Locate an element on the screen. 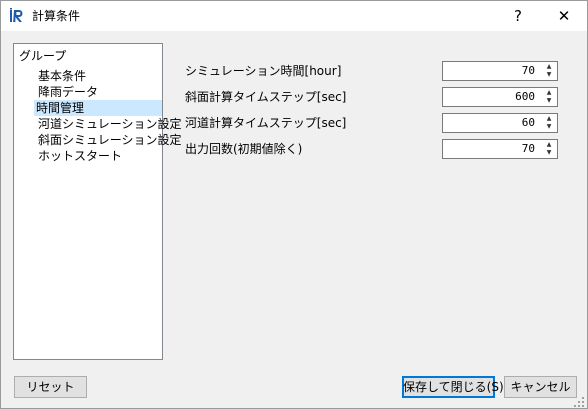 This screenshot has width=588, height=409. tree-item-river-simulation-settings: 河道シミュレーション設定 is located at coordinates (109, 124).